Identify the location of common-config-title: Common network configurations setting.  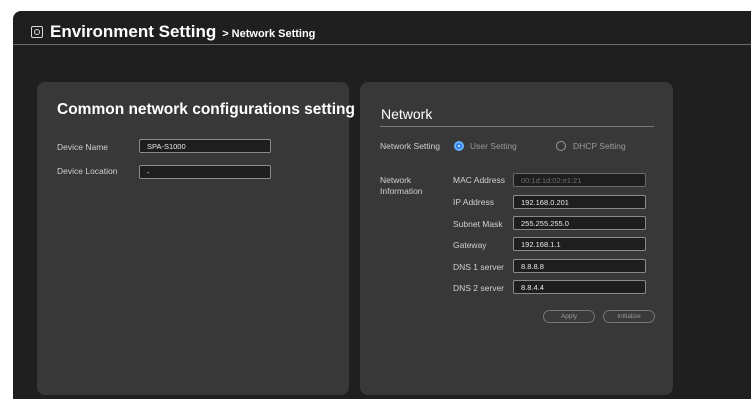
(206, 109).